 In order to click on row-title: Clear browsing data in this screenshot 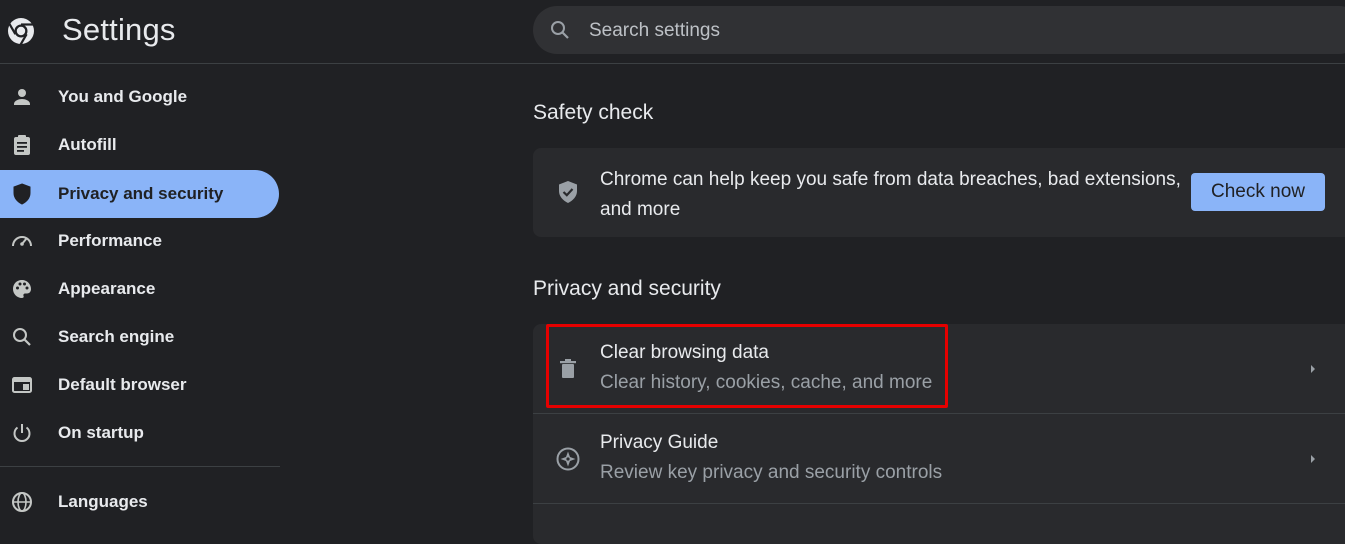, I will do `click(684, 352)`.